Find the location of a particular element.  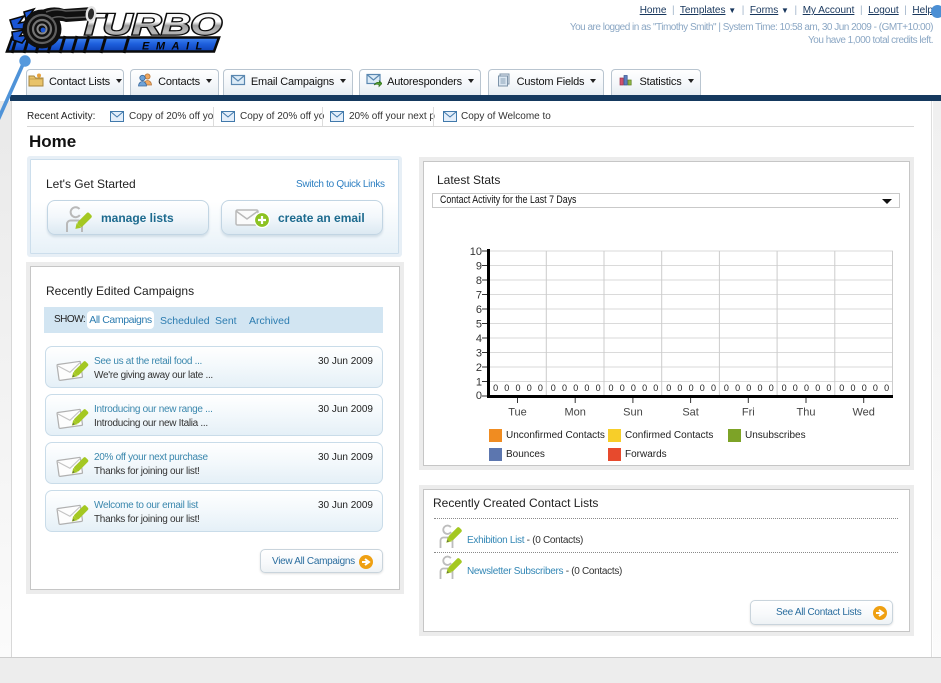

svg-text: 8 is located at coordinates (479, 281).